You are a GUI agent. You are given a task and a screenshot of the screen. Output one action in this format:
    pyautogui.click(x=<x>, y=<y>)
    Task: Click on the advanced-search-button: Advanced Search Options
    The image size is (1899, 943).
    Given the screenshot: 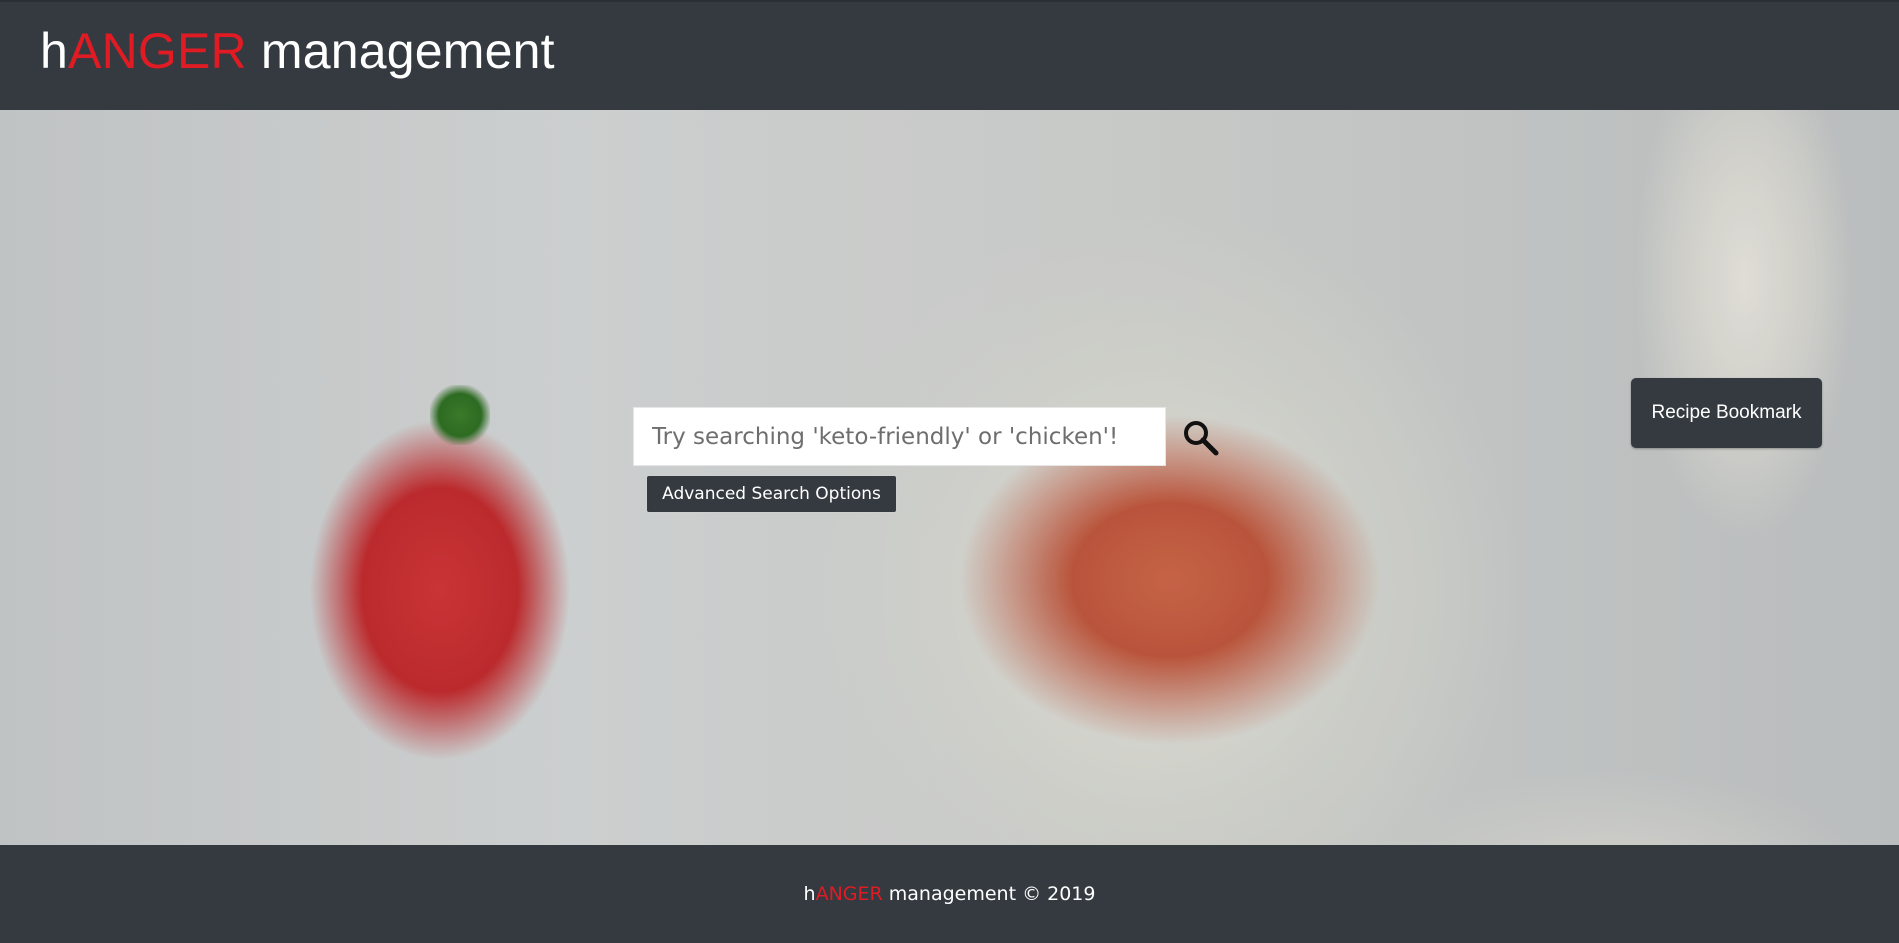 What is the action you would take?
    pyautogui.click(x=771, y=494)
    